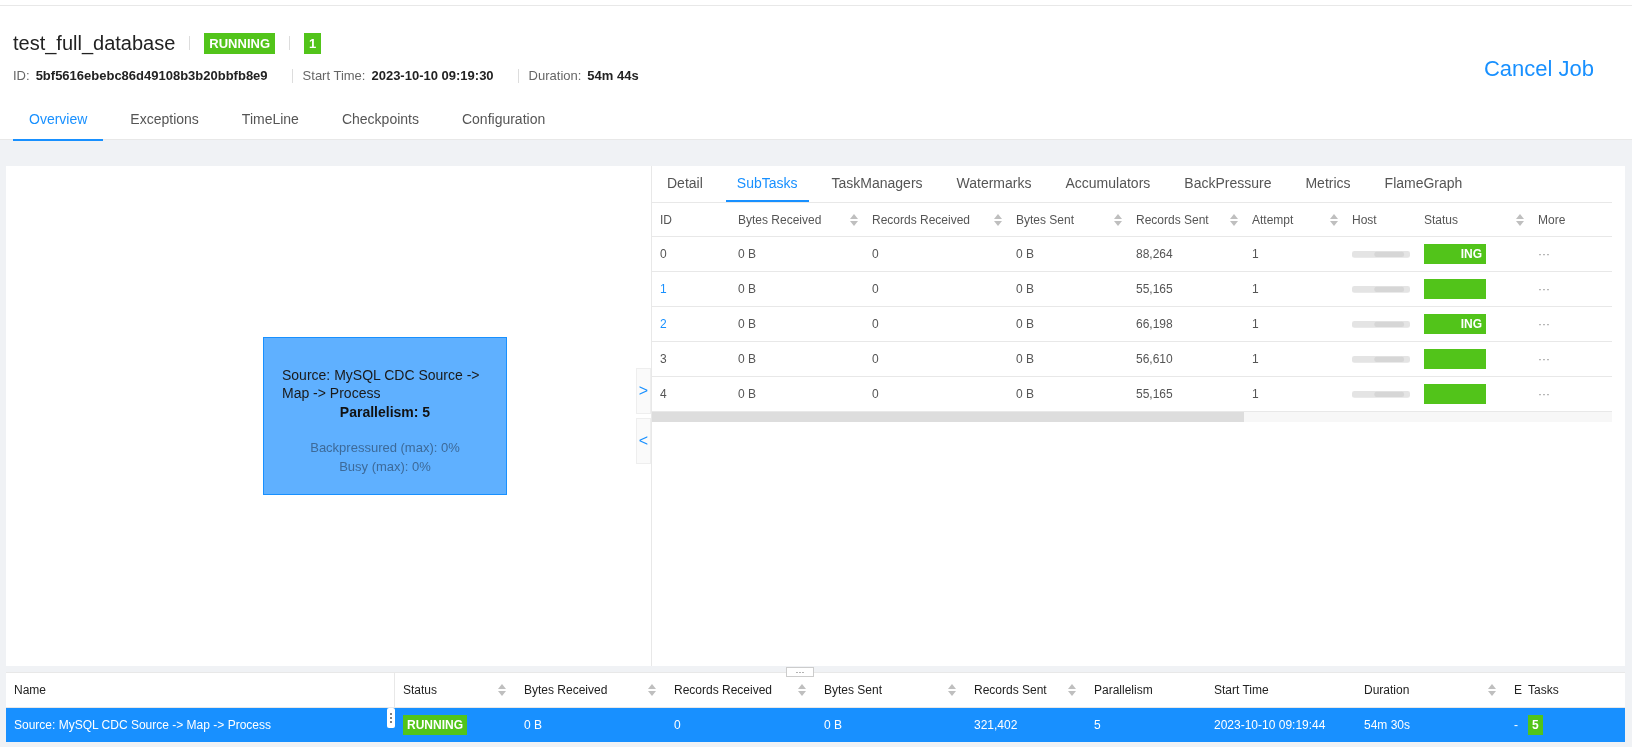  Describe the element at coordinates (691, 219) in the screenshot. I see `column-header: ID` at that location.